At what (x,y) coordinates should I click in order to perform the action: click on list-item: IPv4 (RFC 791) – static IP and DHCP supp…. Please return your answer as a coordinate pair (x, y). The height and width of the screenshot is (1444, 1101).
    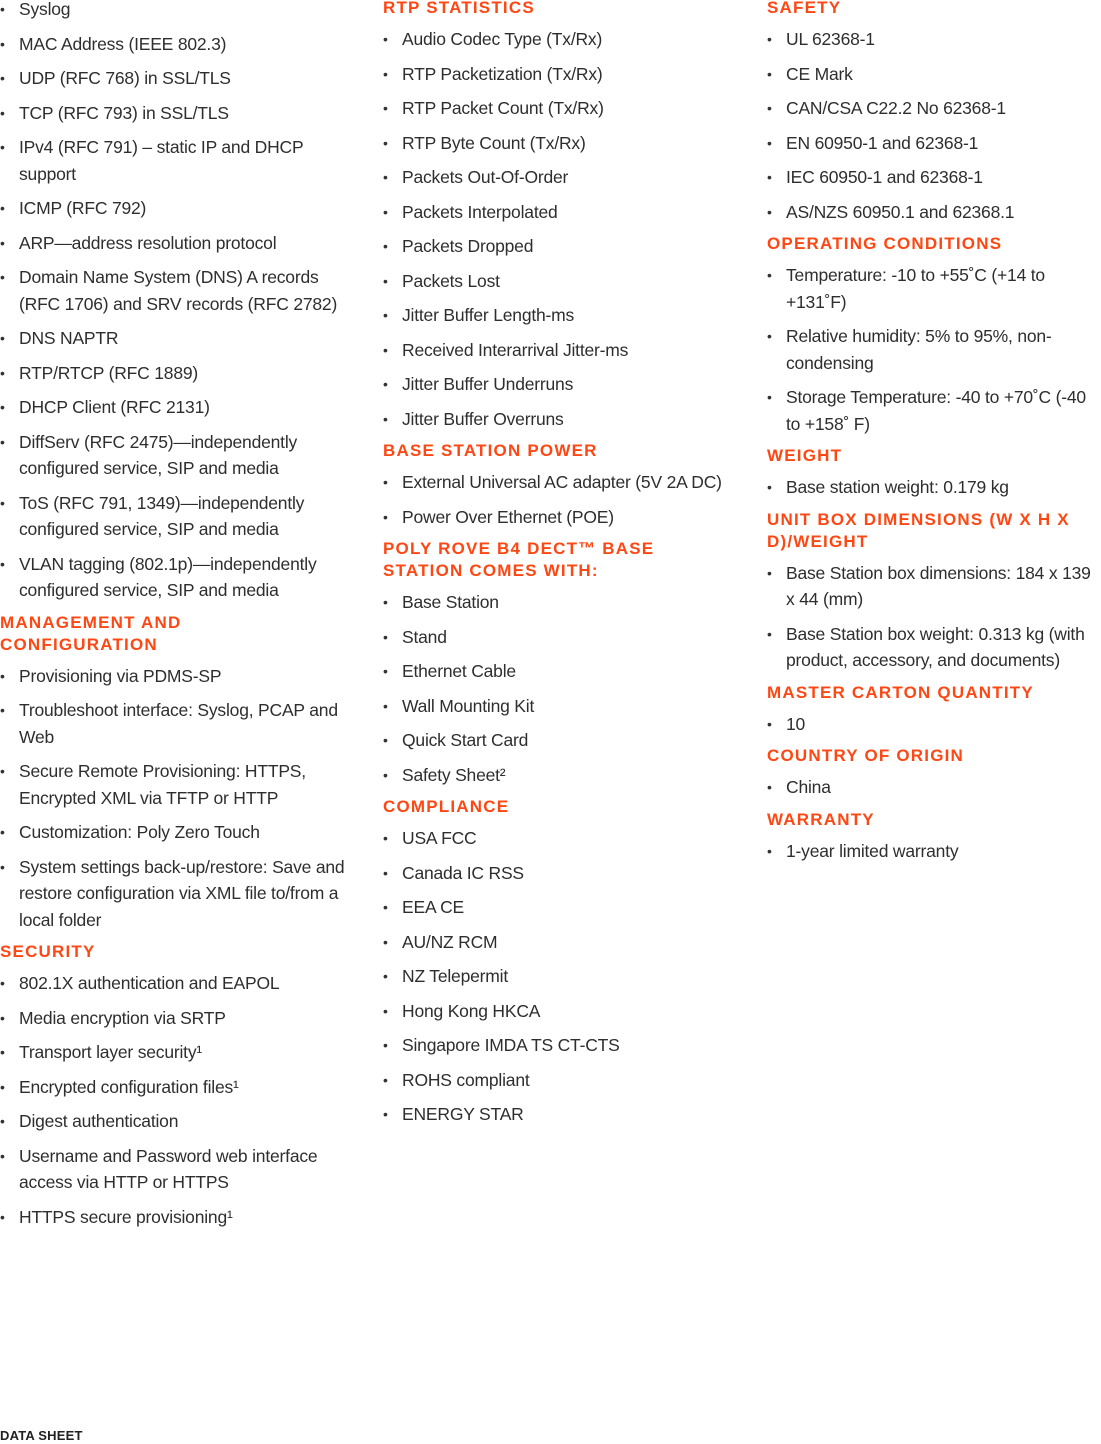
    Looking at the image, I should click on (172, 160).